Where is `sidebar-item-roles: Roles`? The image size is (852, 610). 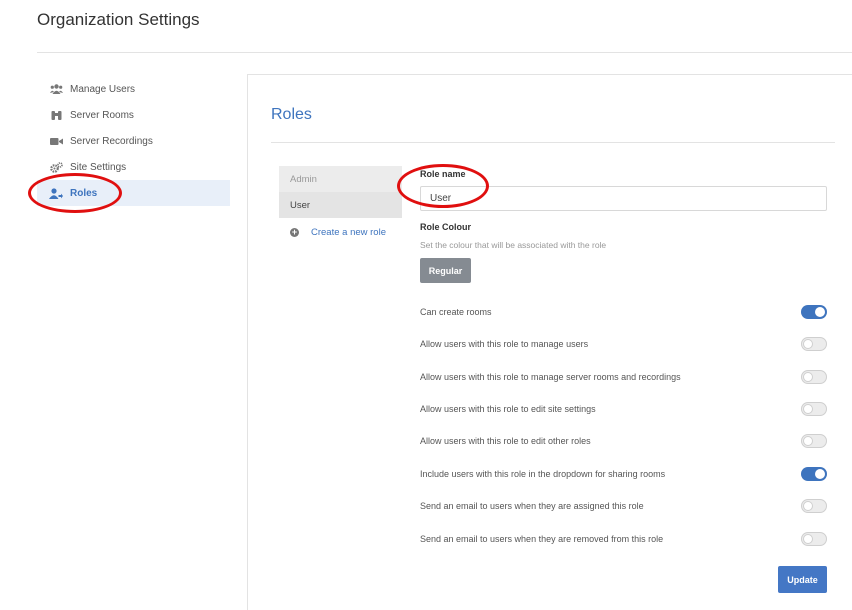 sidebar-item-roles: Roles is located at coordinates (133, 193).